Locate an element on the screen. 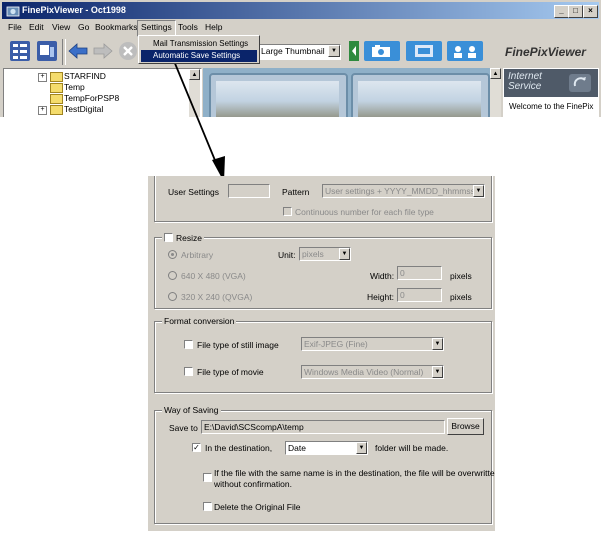 This screenshot has height=550, width=601. width-label: Width: is located at coordinates (382, 276).